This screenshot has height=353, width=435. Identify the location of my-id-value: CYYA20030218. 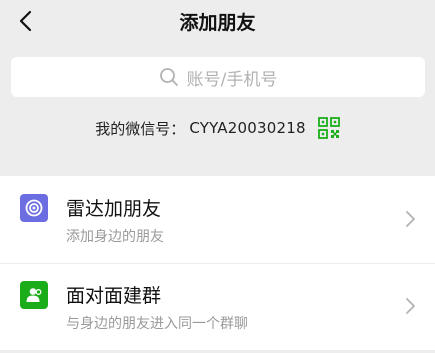
(247, 128).